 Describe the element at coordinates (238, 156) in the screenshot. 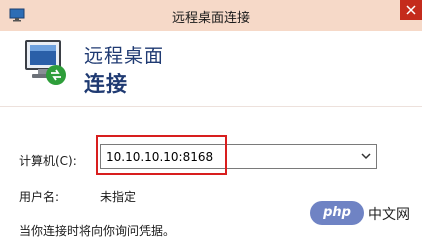

I see `computer-combobox: 10.10.10.10:8168` at that location.